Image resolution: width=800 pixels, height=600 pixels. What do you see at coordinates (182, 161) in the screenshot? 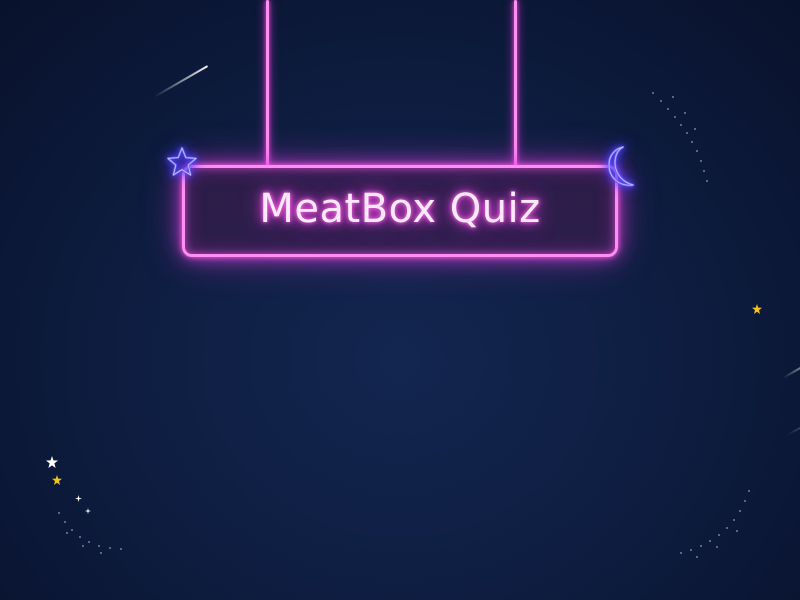
I see `star-outline-icon` at bounding box center [182, 161].